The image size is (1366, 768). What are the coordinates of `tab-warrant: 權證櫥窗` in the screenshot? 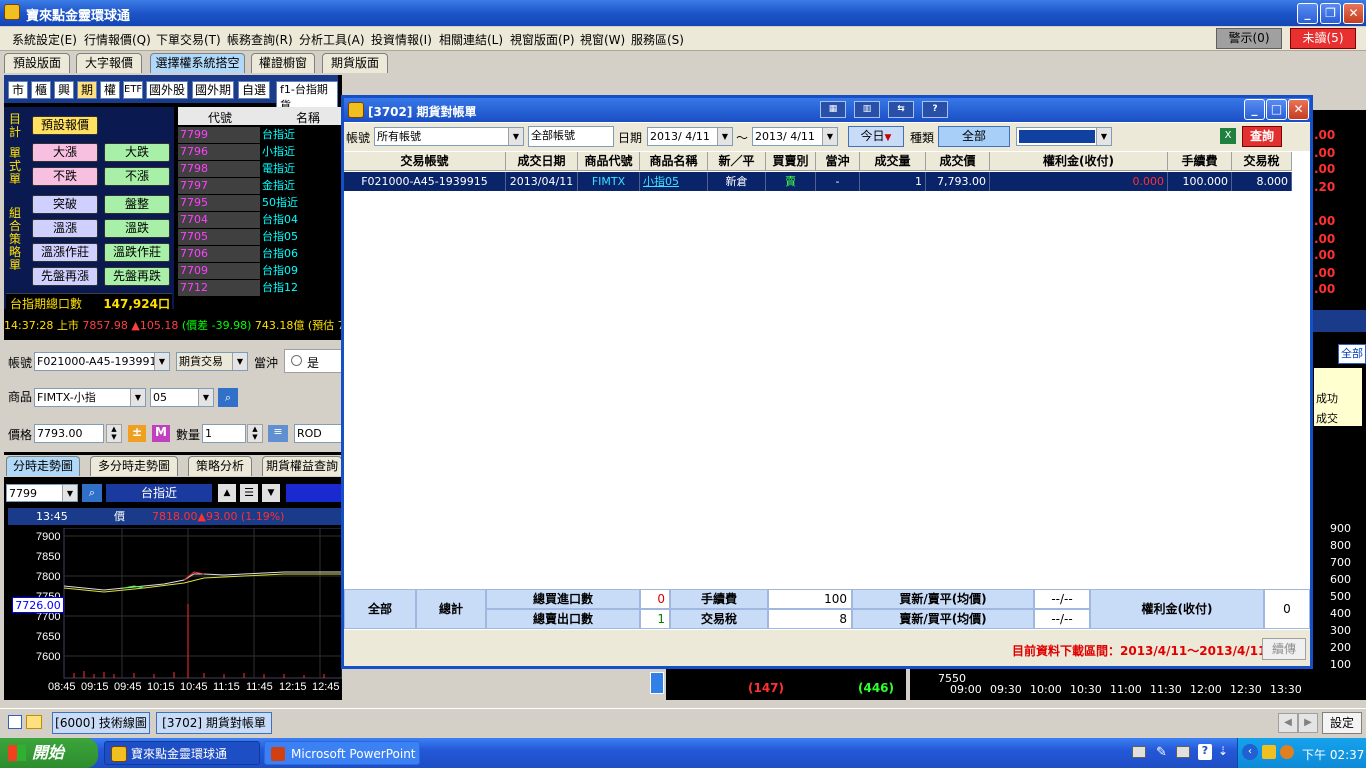 It's located at (283, 63).